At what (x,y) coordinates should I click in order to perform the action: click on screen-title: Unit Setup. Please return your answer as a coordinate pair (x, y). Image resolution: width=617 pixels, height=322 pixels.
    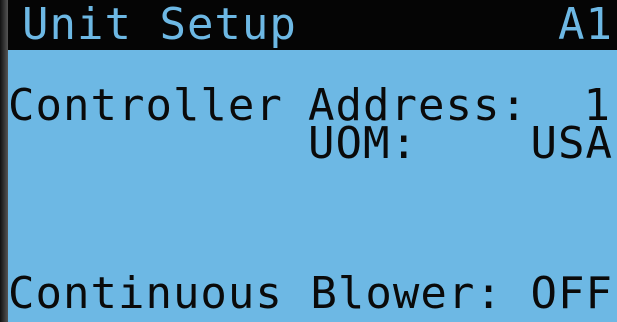
    Looking at the image, I should click on (159, 25).